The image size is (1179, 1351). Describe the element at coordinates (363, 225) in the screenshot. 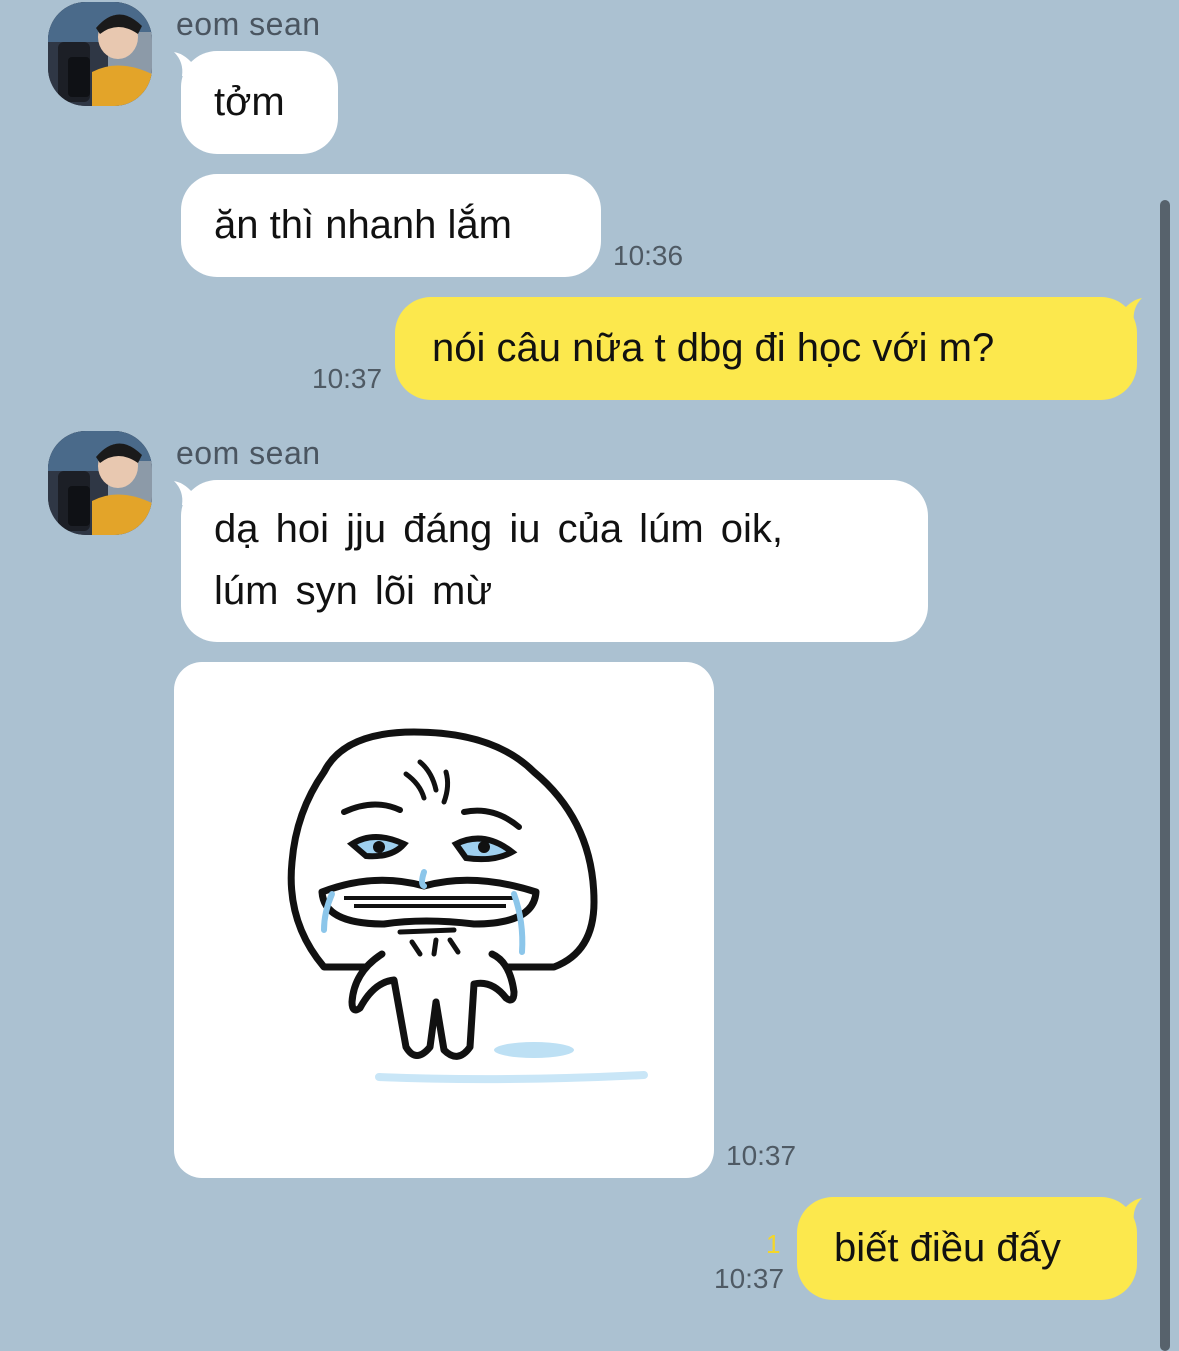

I see `message-text: ăn thì nhanh lắm` at that location.